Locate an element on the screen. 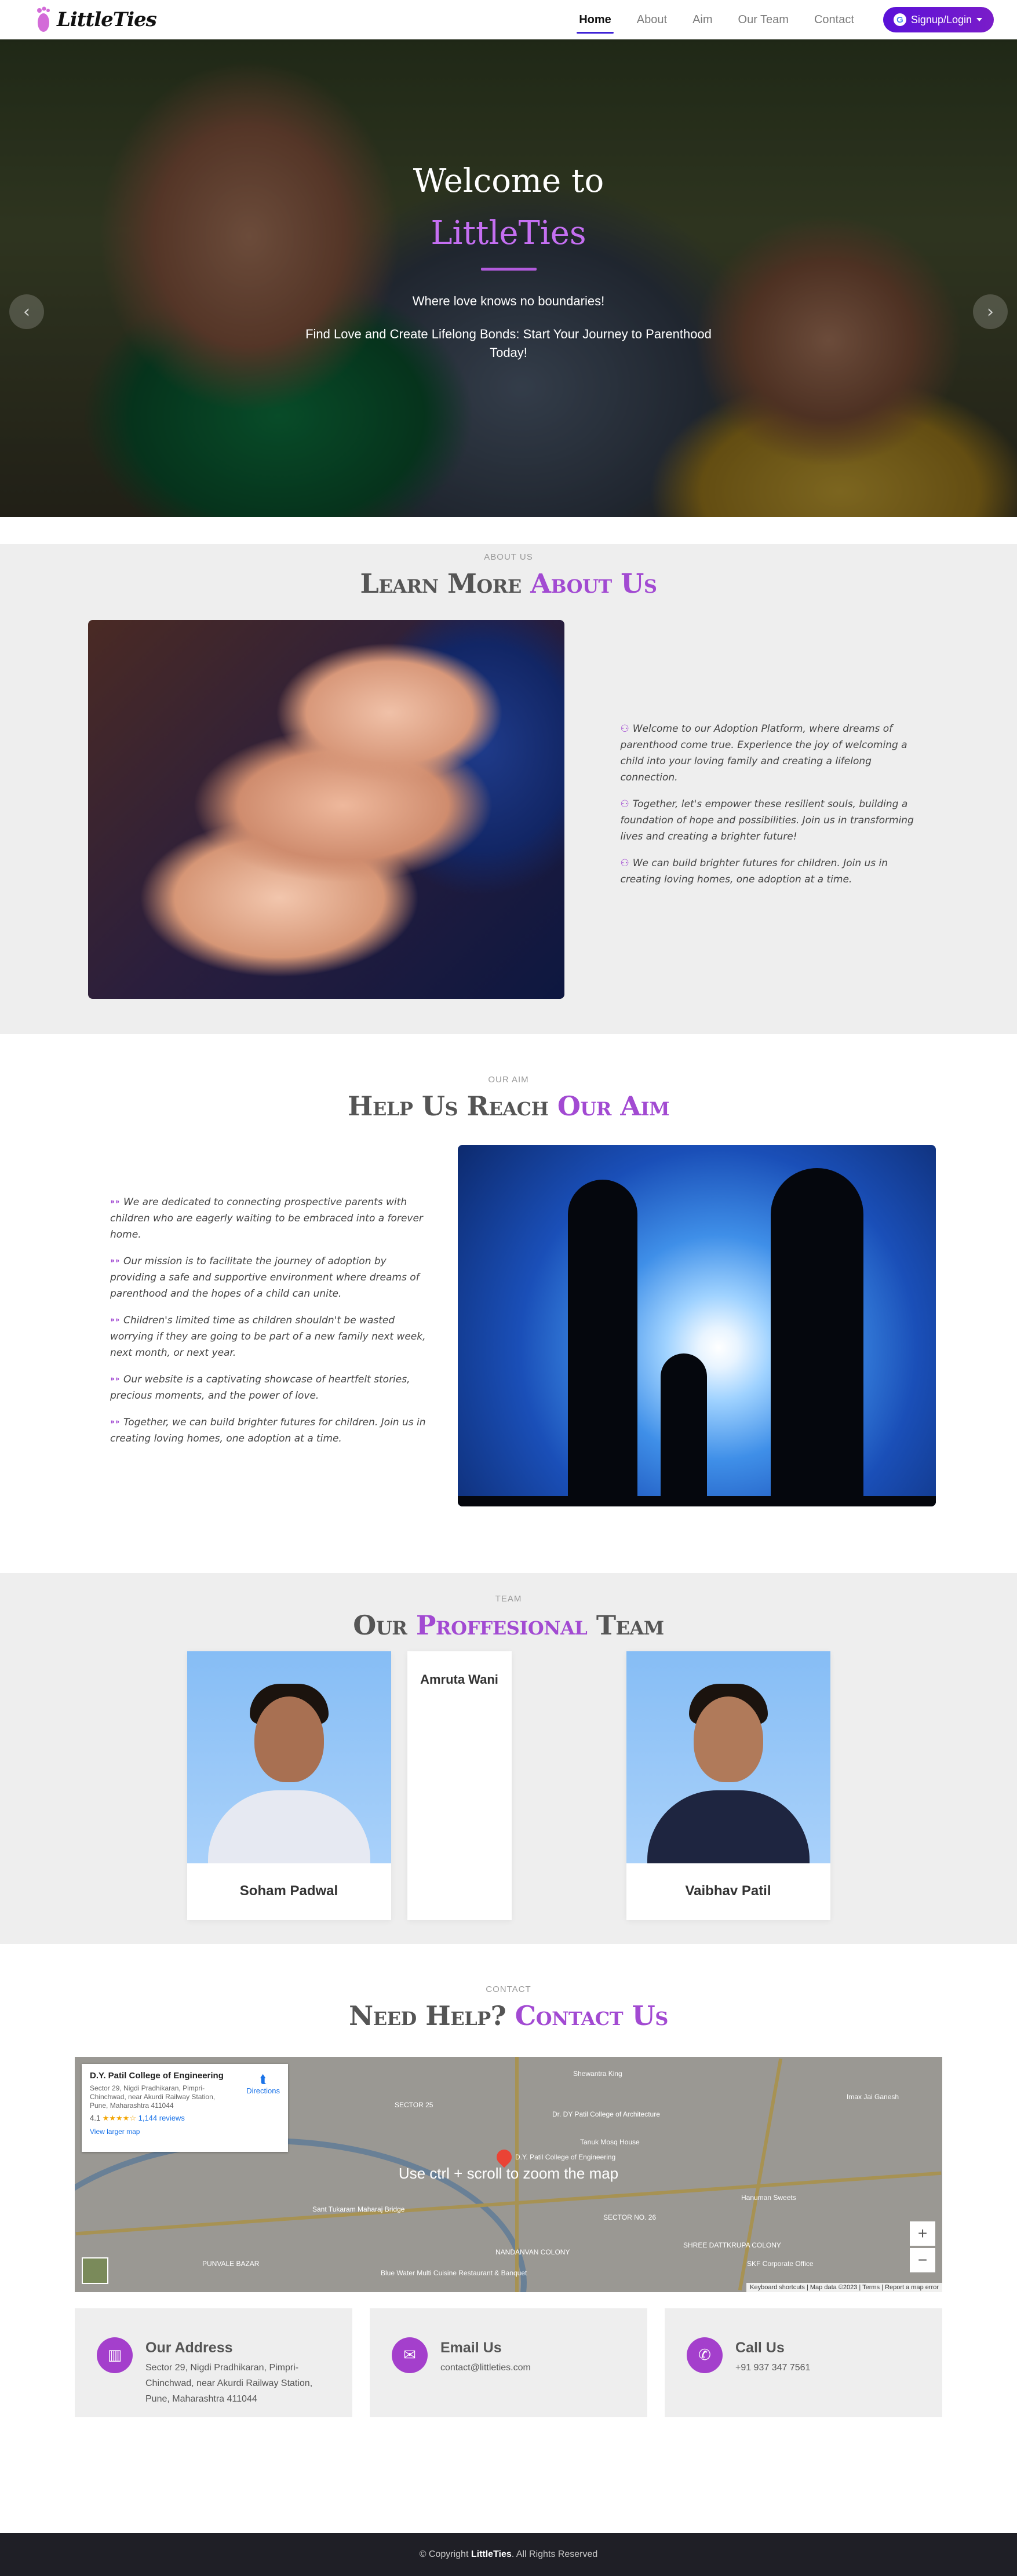 Image resolution: width=1017 pixels, height=2576 pixels. nav-contact: Contact is located at coordinates (834, 20).